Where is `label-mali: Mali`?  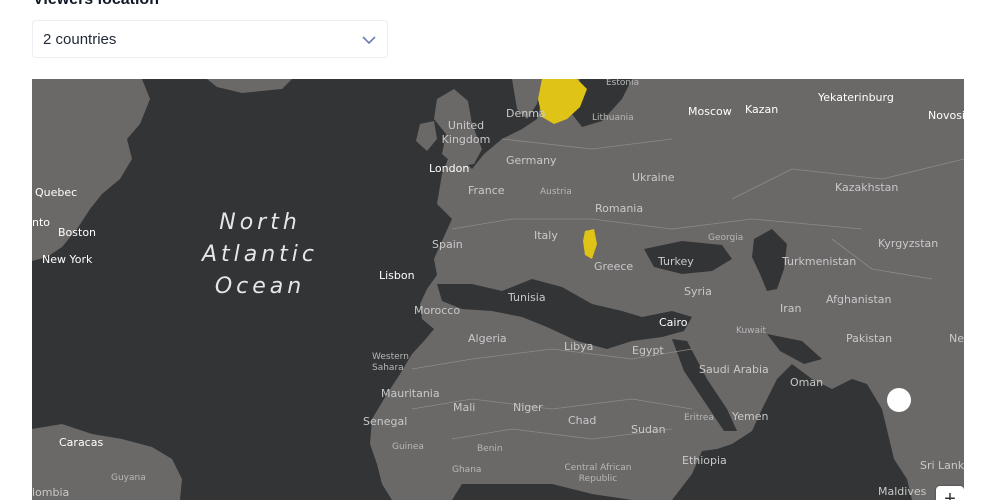 label-mali: Mali is located at coordinates (464, 407).